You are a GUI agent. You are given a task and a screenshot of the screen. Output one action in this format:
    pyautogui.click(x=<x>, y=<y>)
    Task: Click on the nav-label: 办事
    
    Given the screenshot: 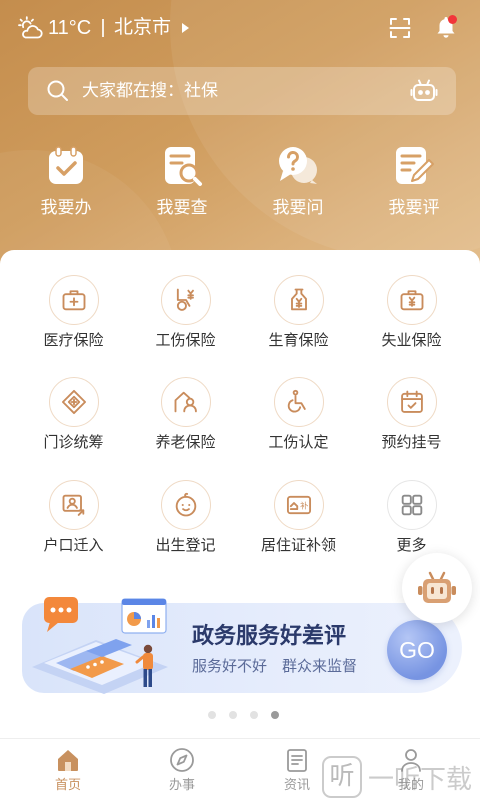 What is the action you would take?
    pyautogui.click(x=181, y=784)
    